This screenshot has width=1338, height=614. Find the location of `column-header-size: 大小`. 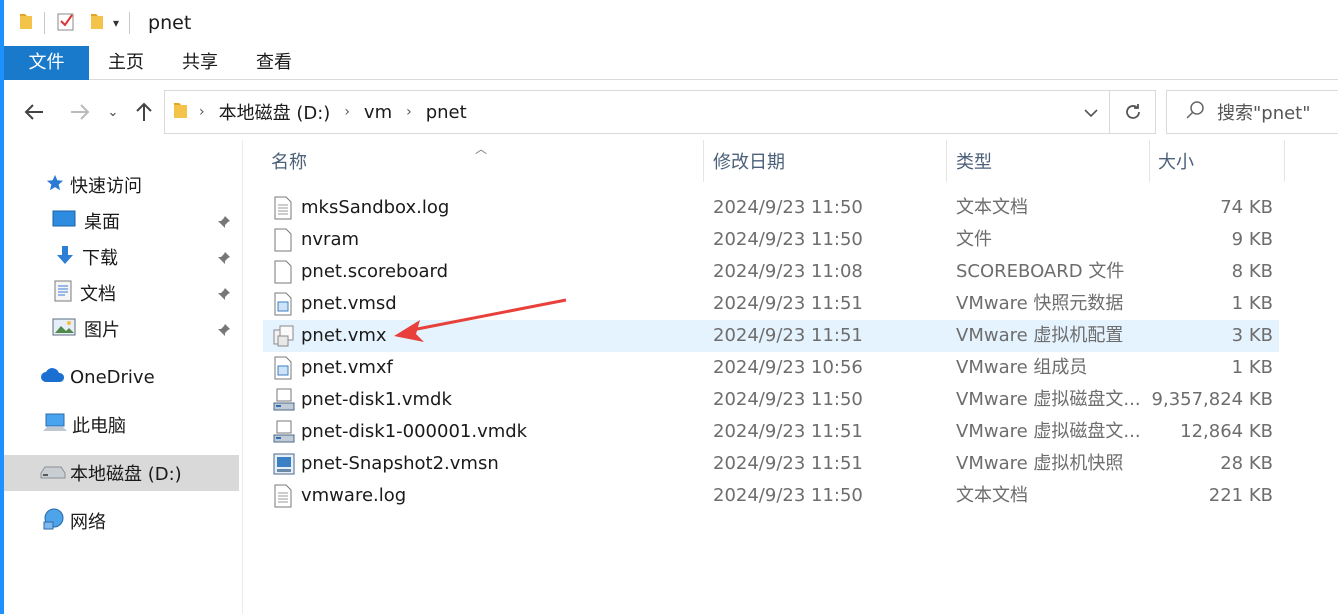

column-header-size: 大小 is located at coordinates (1218, 161).